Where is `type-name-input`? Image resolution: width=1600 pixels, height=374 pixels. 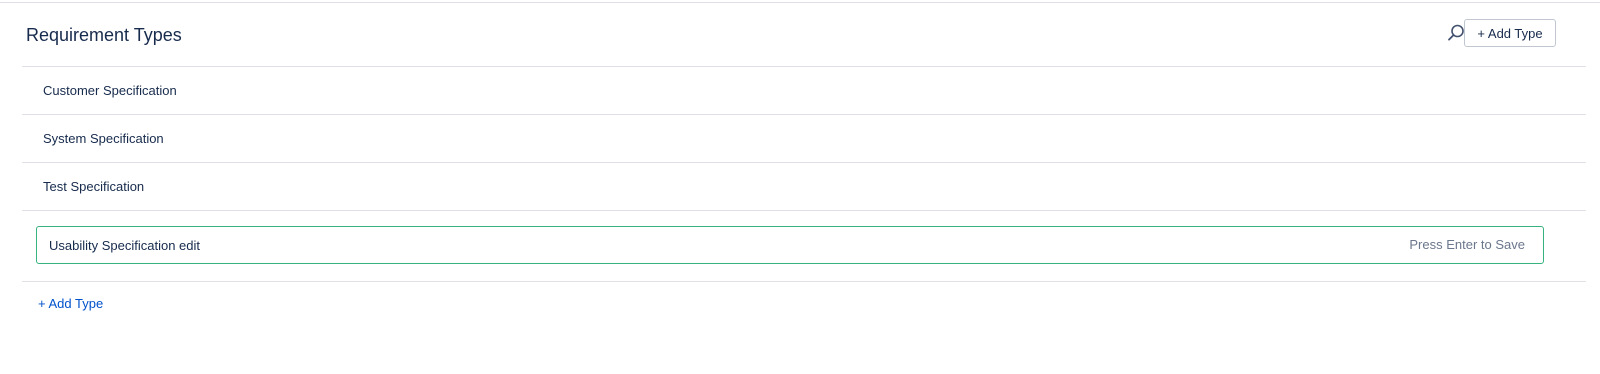
type-name-input is located at coordinates (719, 245).